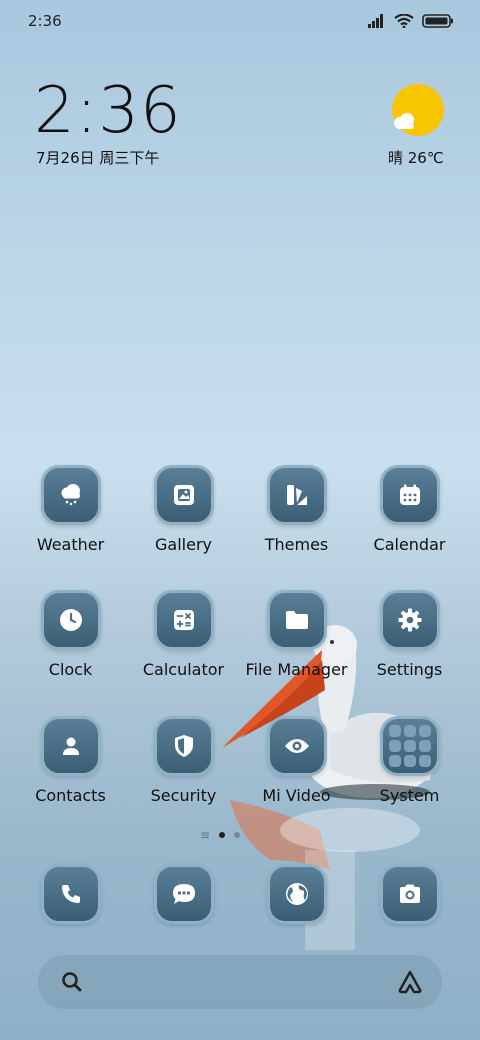 The image size is (480, 1040). I want to click on assistant-icon, so click(410, 984).